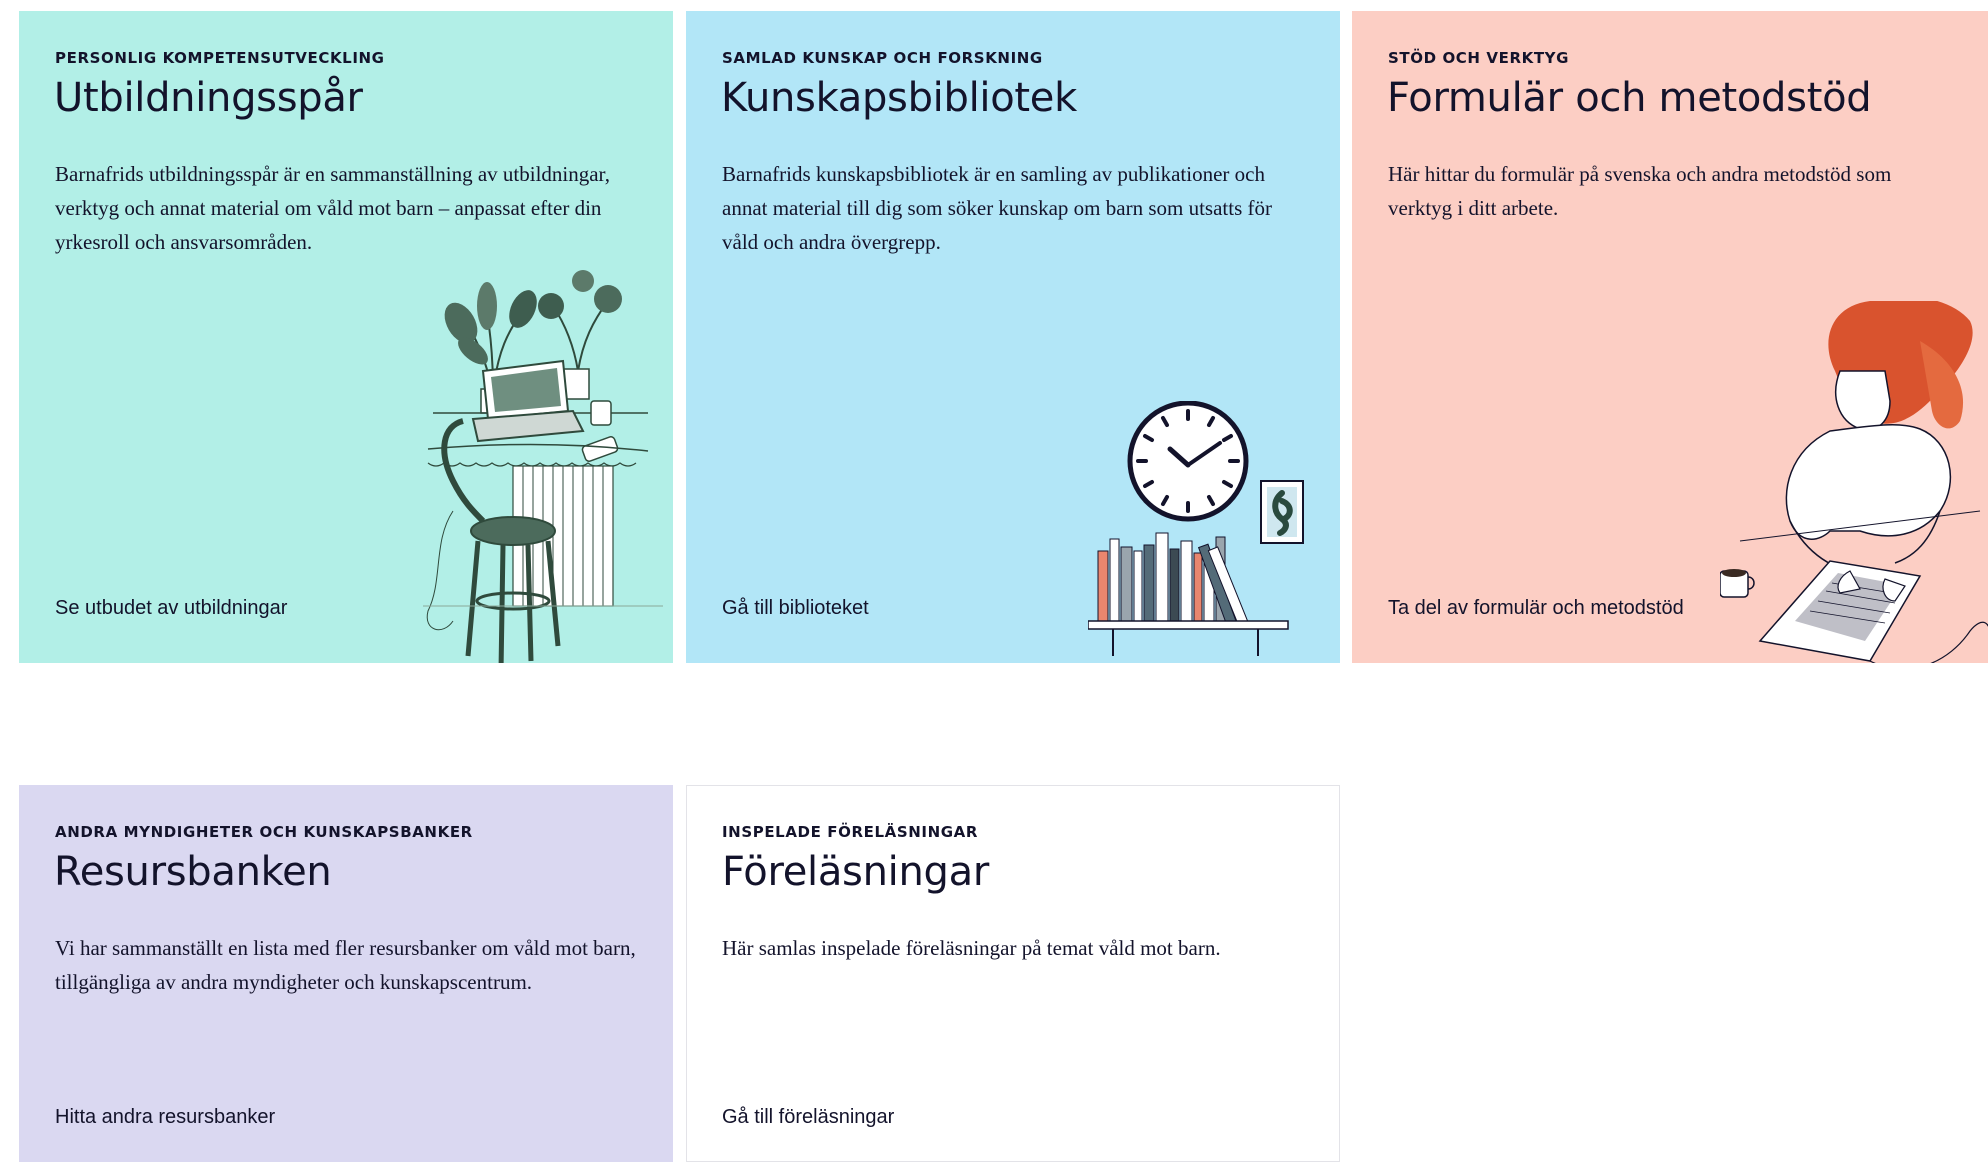 Image resolution: width=1988 pixels, height=1162 pixels. What do you see at coordinates (193, 872) in the screenshot?
I see `card-title: Resursbanken` at bounding box center [193, 872].